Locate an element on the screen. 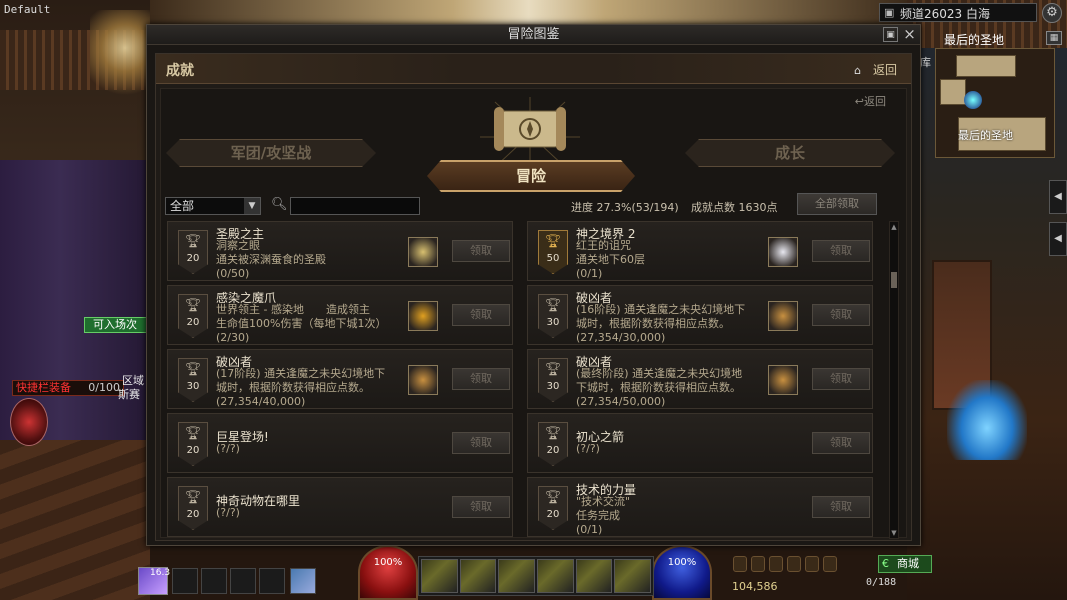  minimap-room is located at coordinates (986, 66).